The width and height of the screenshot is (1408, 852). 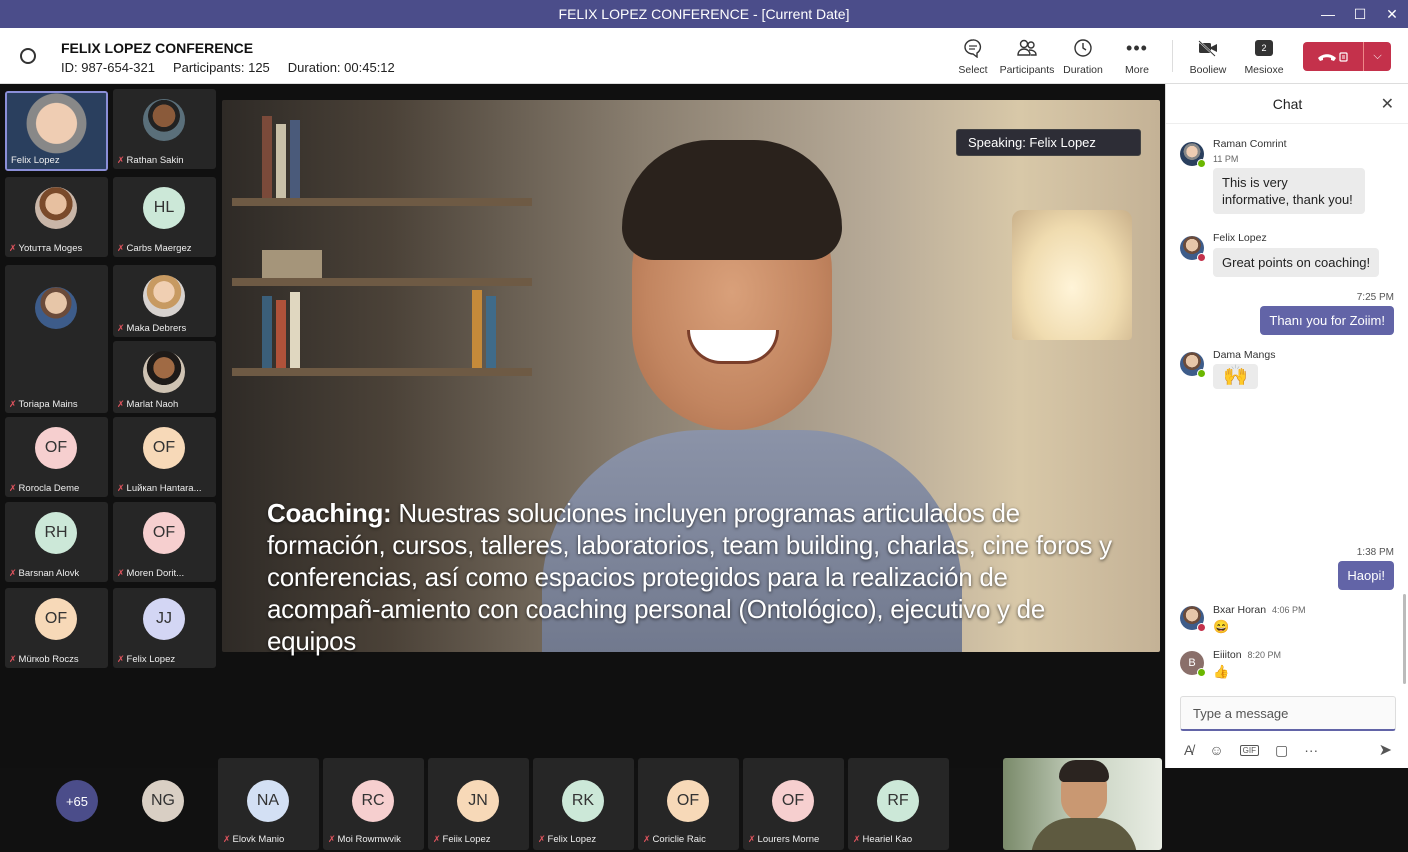 I want to click on participant-name: ✗ Felix Lopez, so click(x=567, y=839).